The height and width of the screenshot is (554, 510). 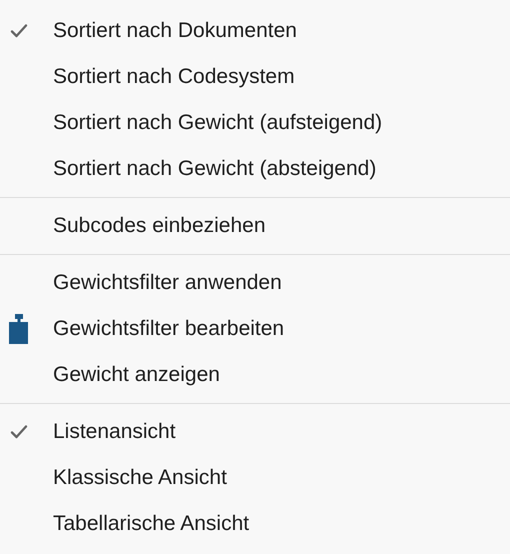 I want to click on menu-item: Listenansicht, so click(x=255, y=432).